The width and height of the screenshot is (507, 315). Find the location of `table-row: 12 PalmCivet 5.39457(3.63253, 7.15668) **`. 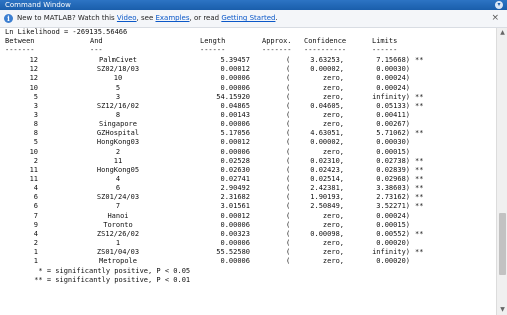

table-row: 12 PalmCivet 5.39457(3.63253, 7.15668) ** is located at coordinates (248, 60).